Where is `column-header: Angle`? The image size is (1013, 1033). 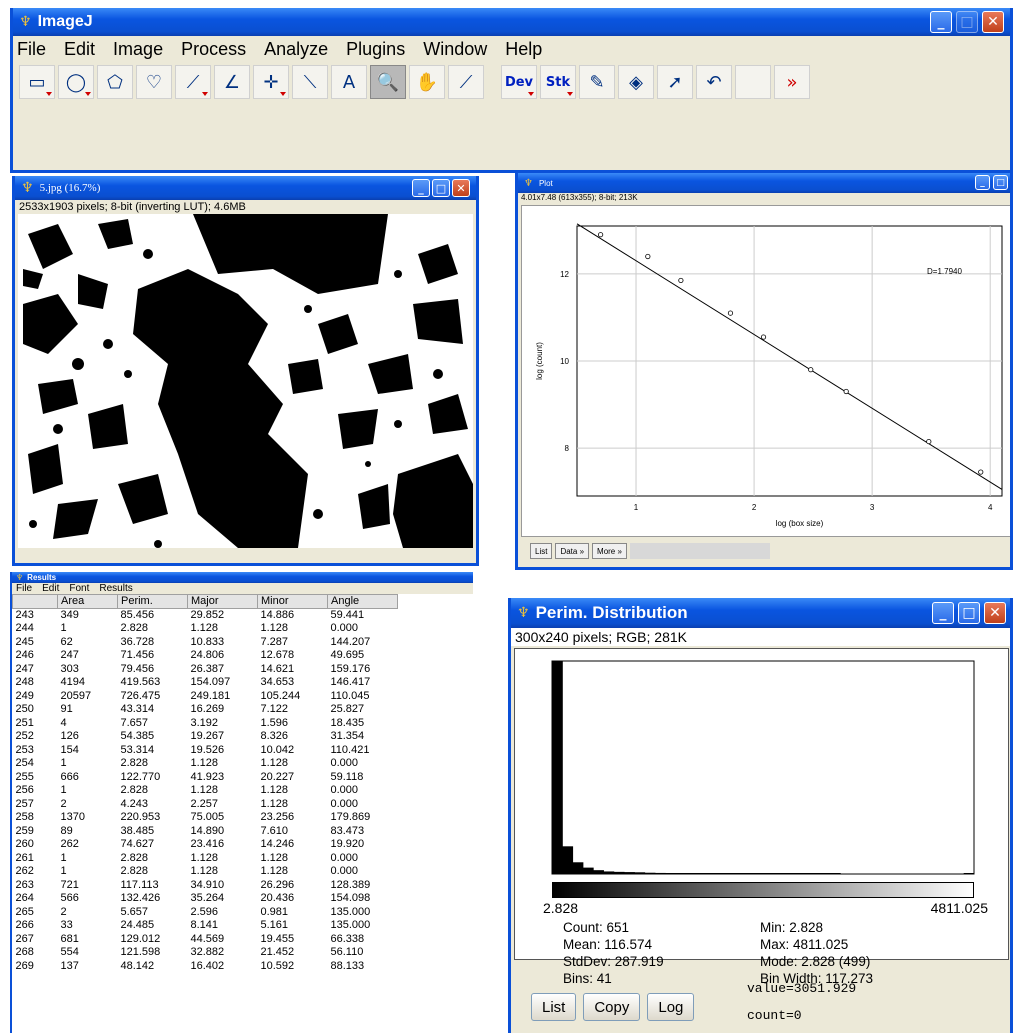
column-header: Angle is located at coordinates (362, 601).